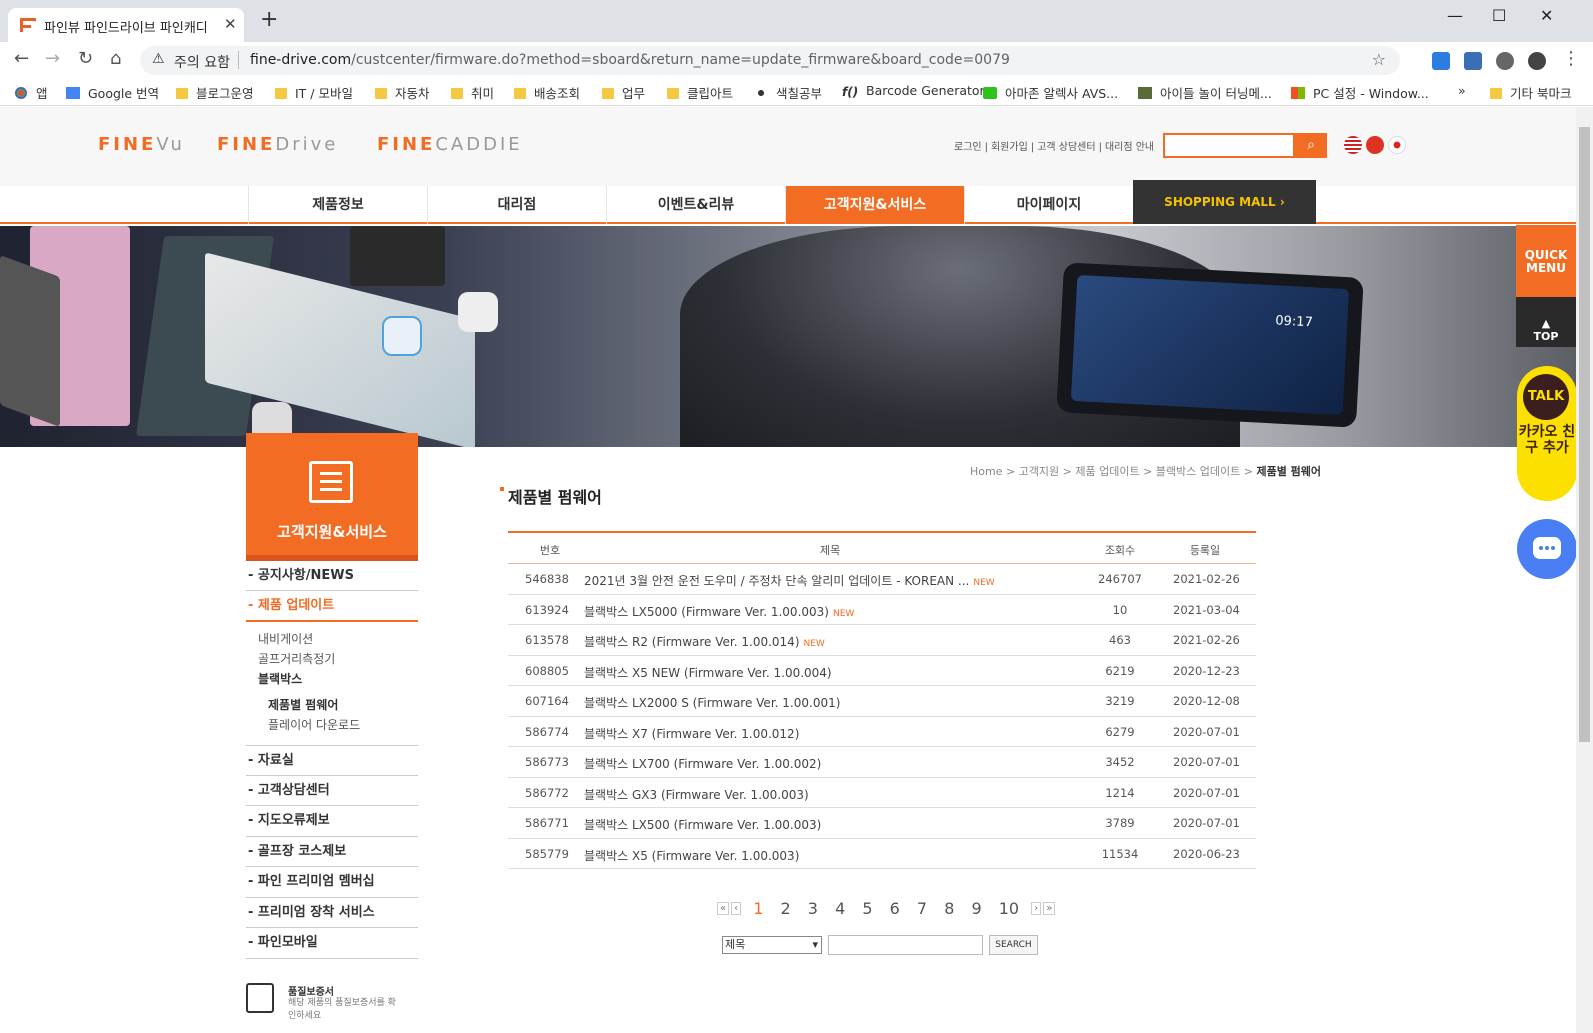 This screenshot has width=1593, height=1033. What do you see at coordinates (623, 92) in the screenshot?
I see `bookmark-folder: 업무` at bounding box center [623, 92].